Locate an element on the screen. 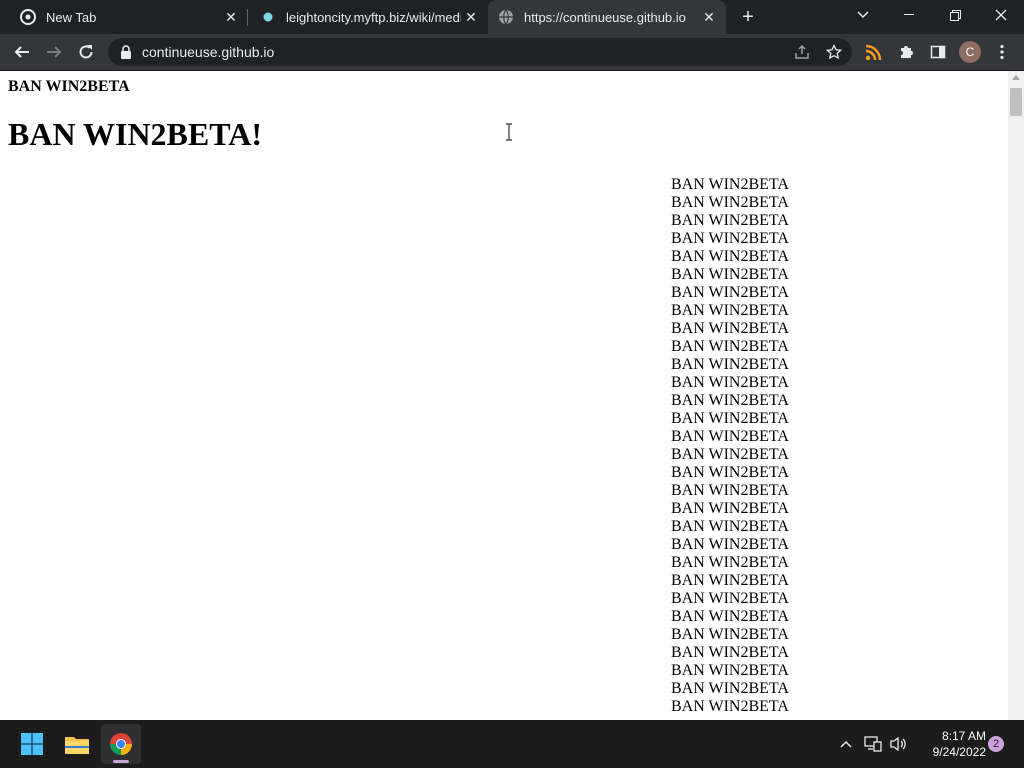 The width and height of the screenshot is (1024, 768). back-arrow-icon is located at coordinates (21, 52).